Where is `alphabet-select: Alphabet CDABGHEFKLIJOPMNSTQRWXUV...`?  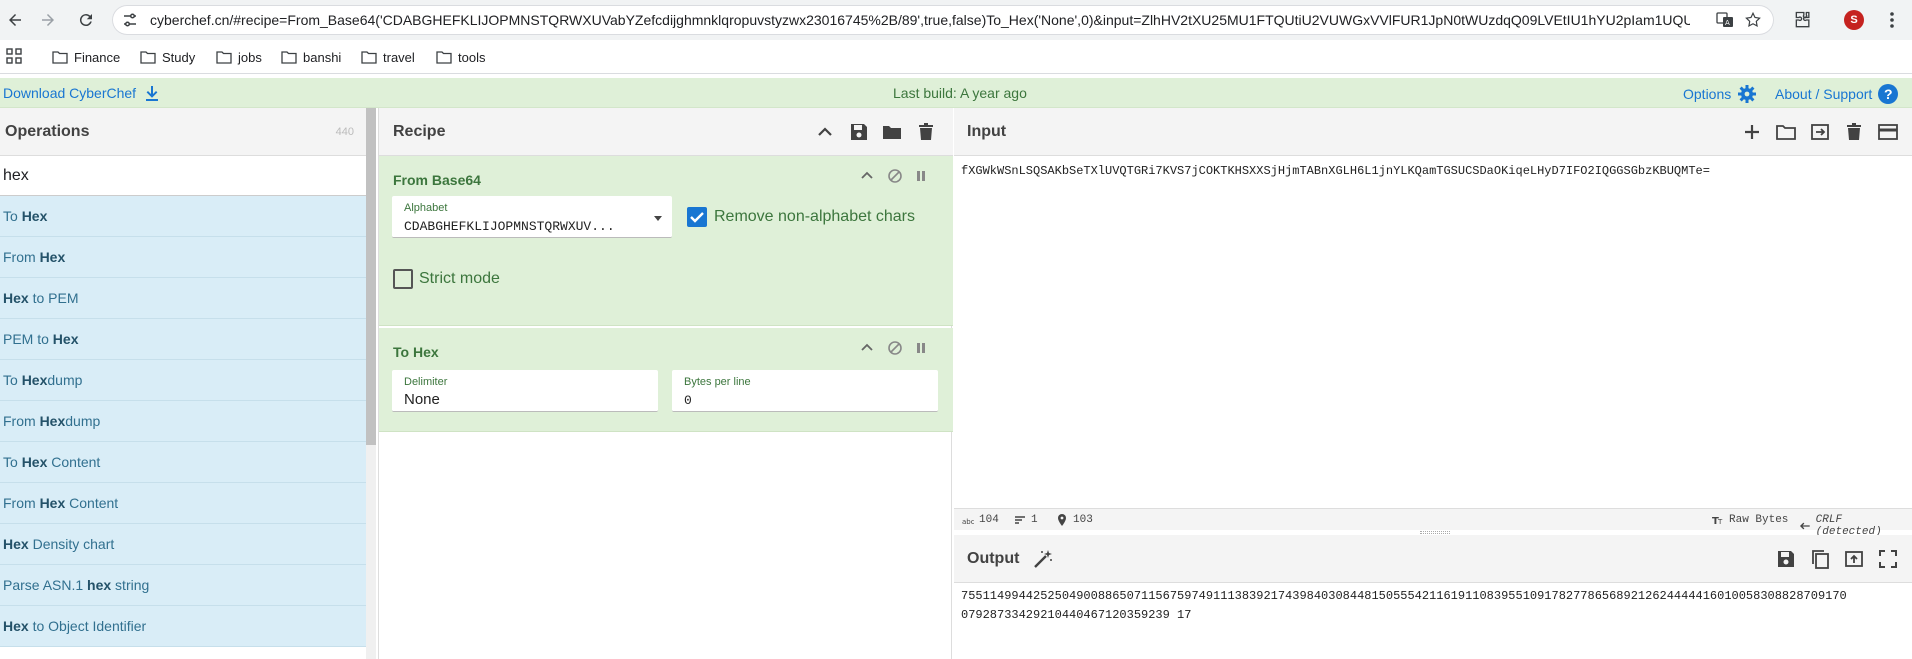 alphabet-select: Alphabet CDABGHEFKLIJOPMNSTQRWXUV... is located at coordinates (532, 217).